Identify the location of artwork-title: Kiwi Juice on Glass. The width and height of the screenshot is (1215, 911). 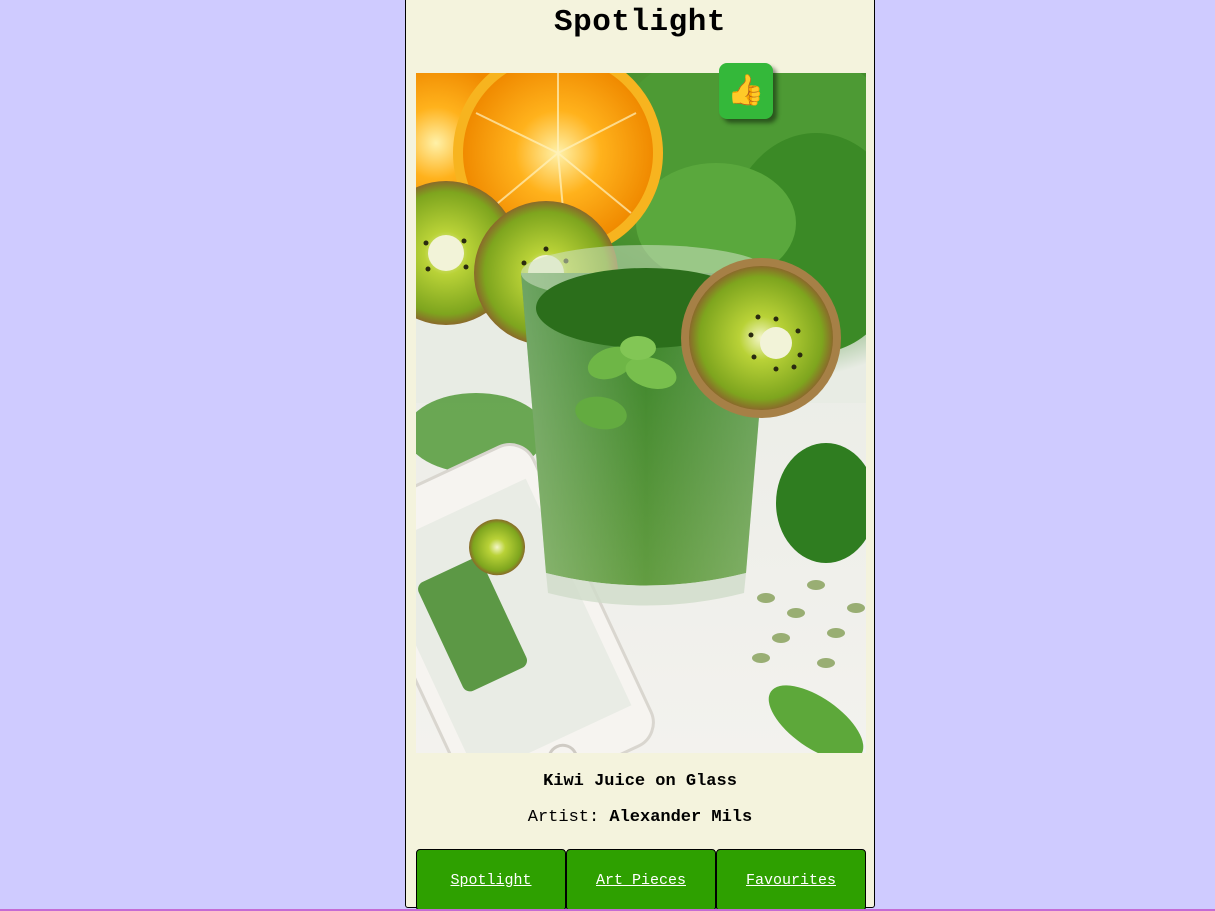
(640, 781).